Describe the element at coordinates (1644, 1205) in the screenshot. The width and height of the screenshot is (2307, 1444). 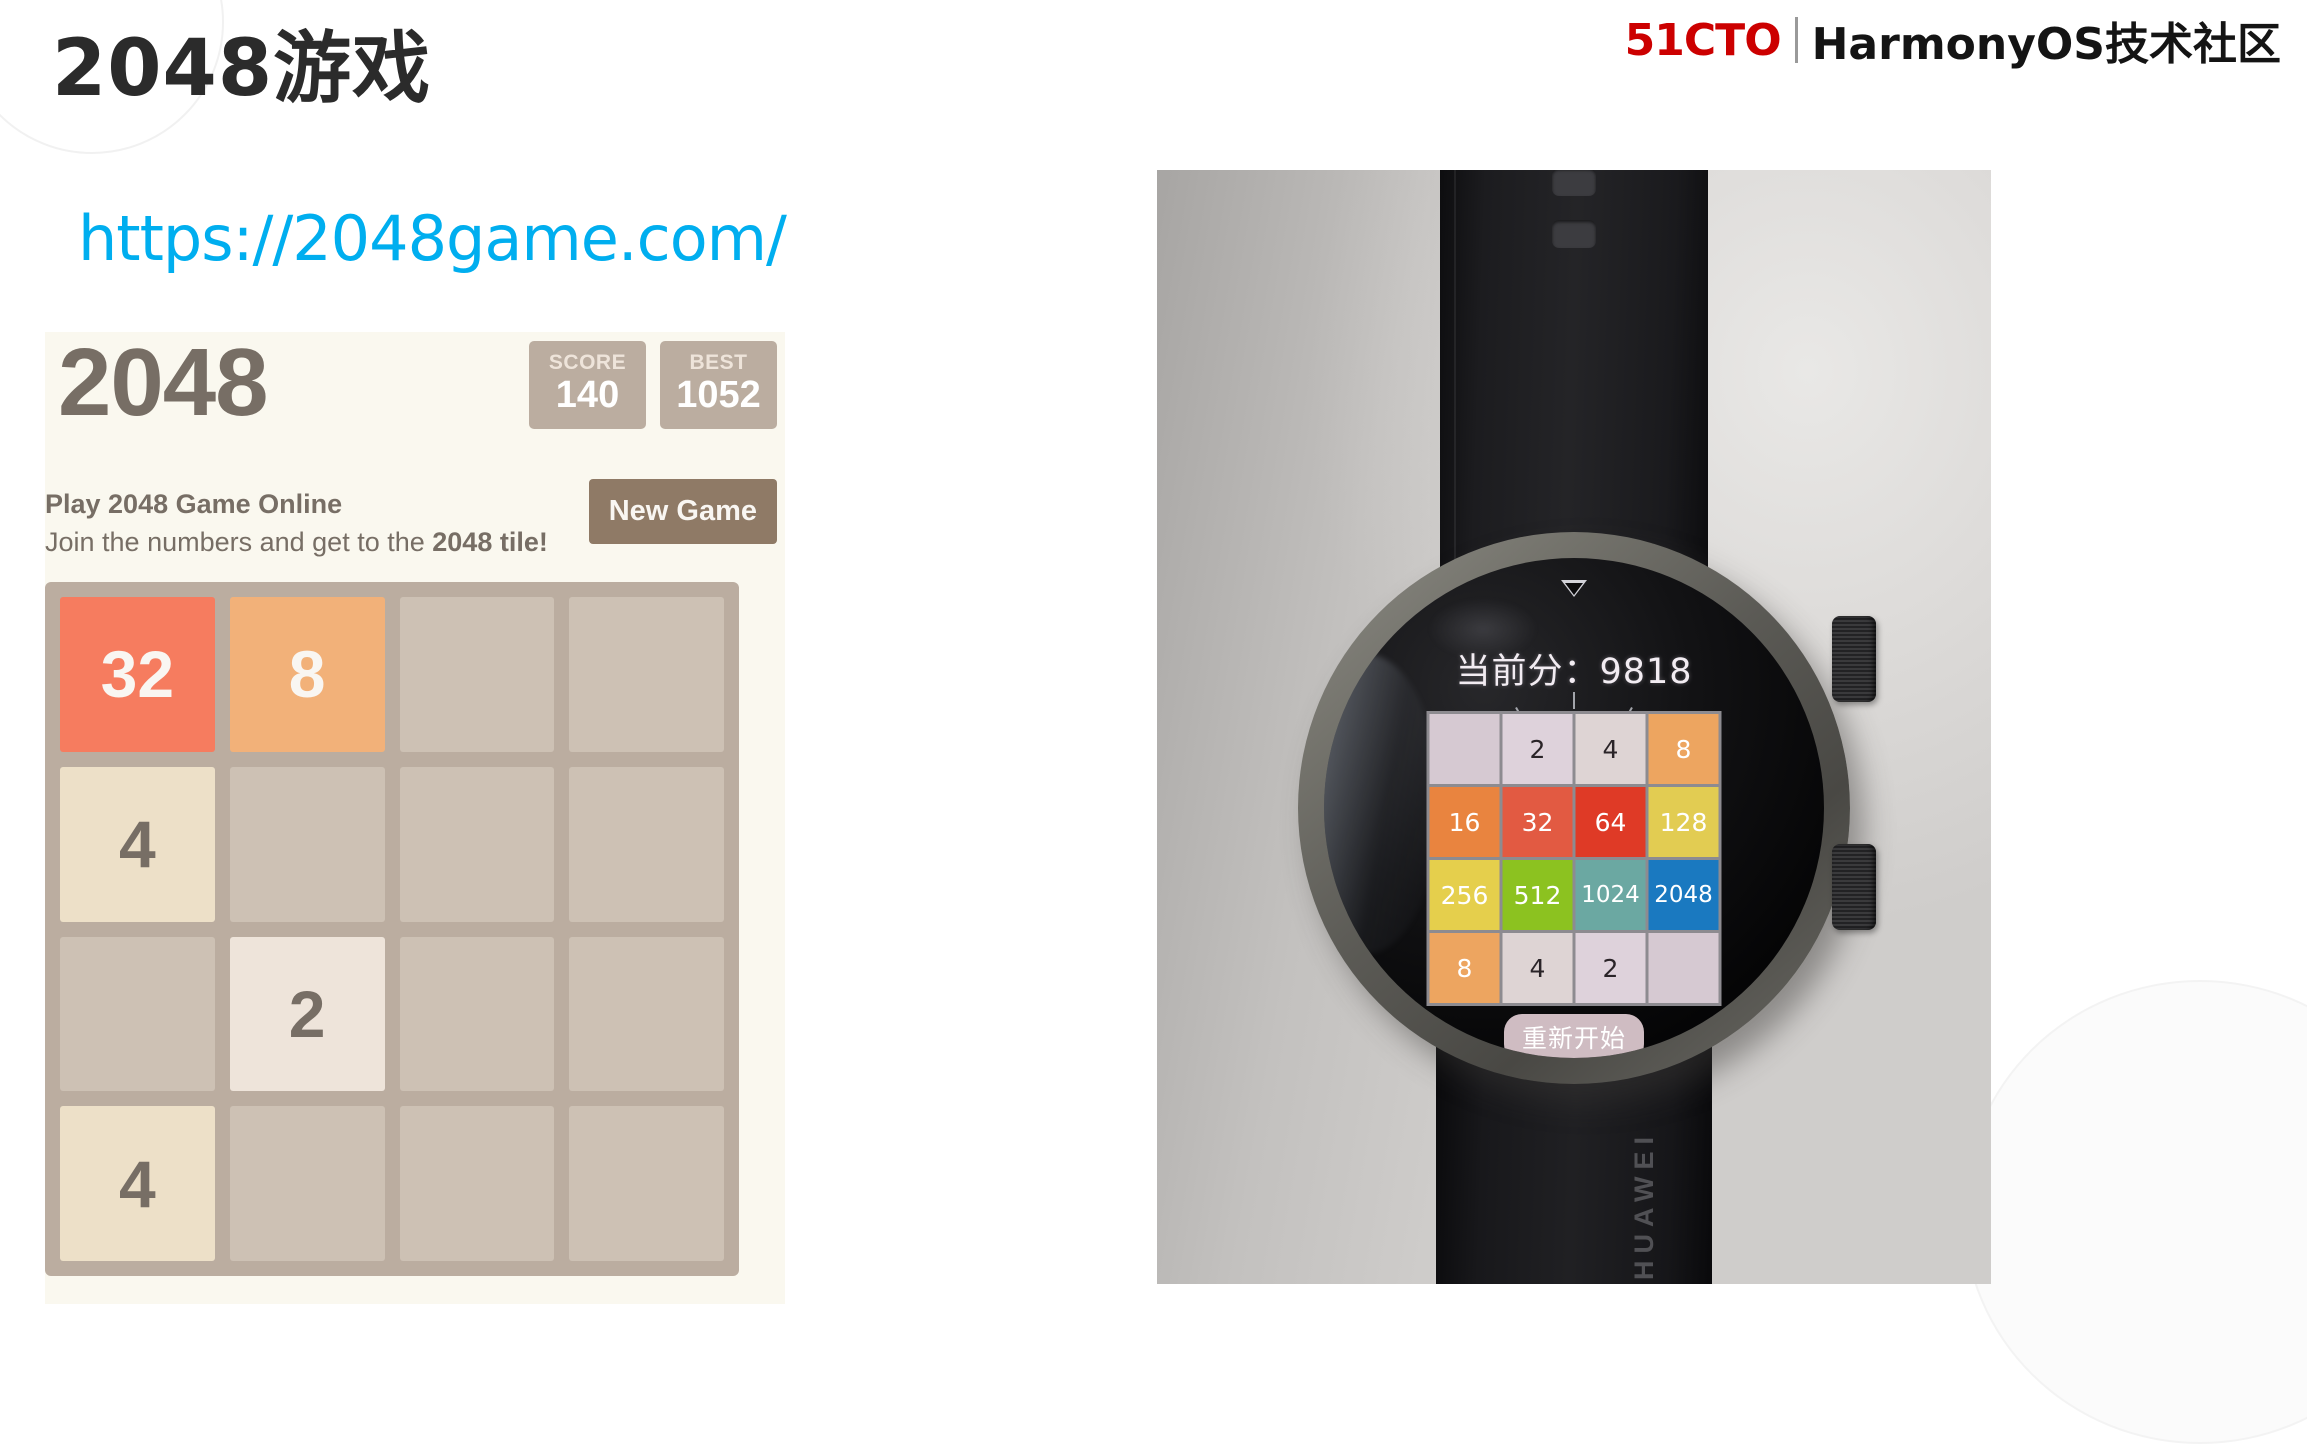
I see `strap-brand-text: HUAWEI` at that location.